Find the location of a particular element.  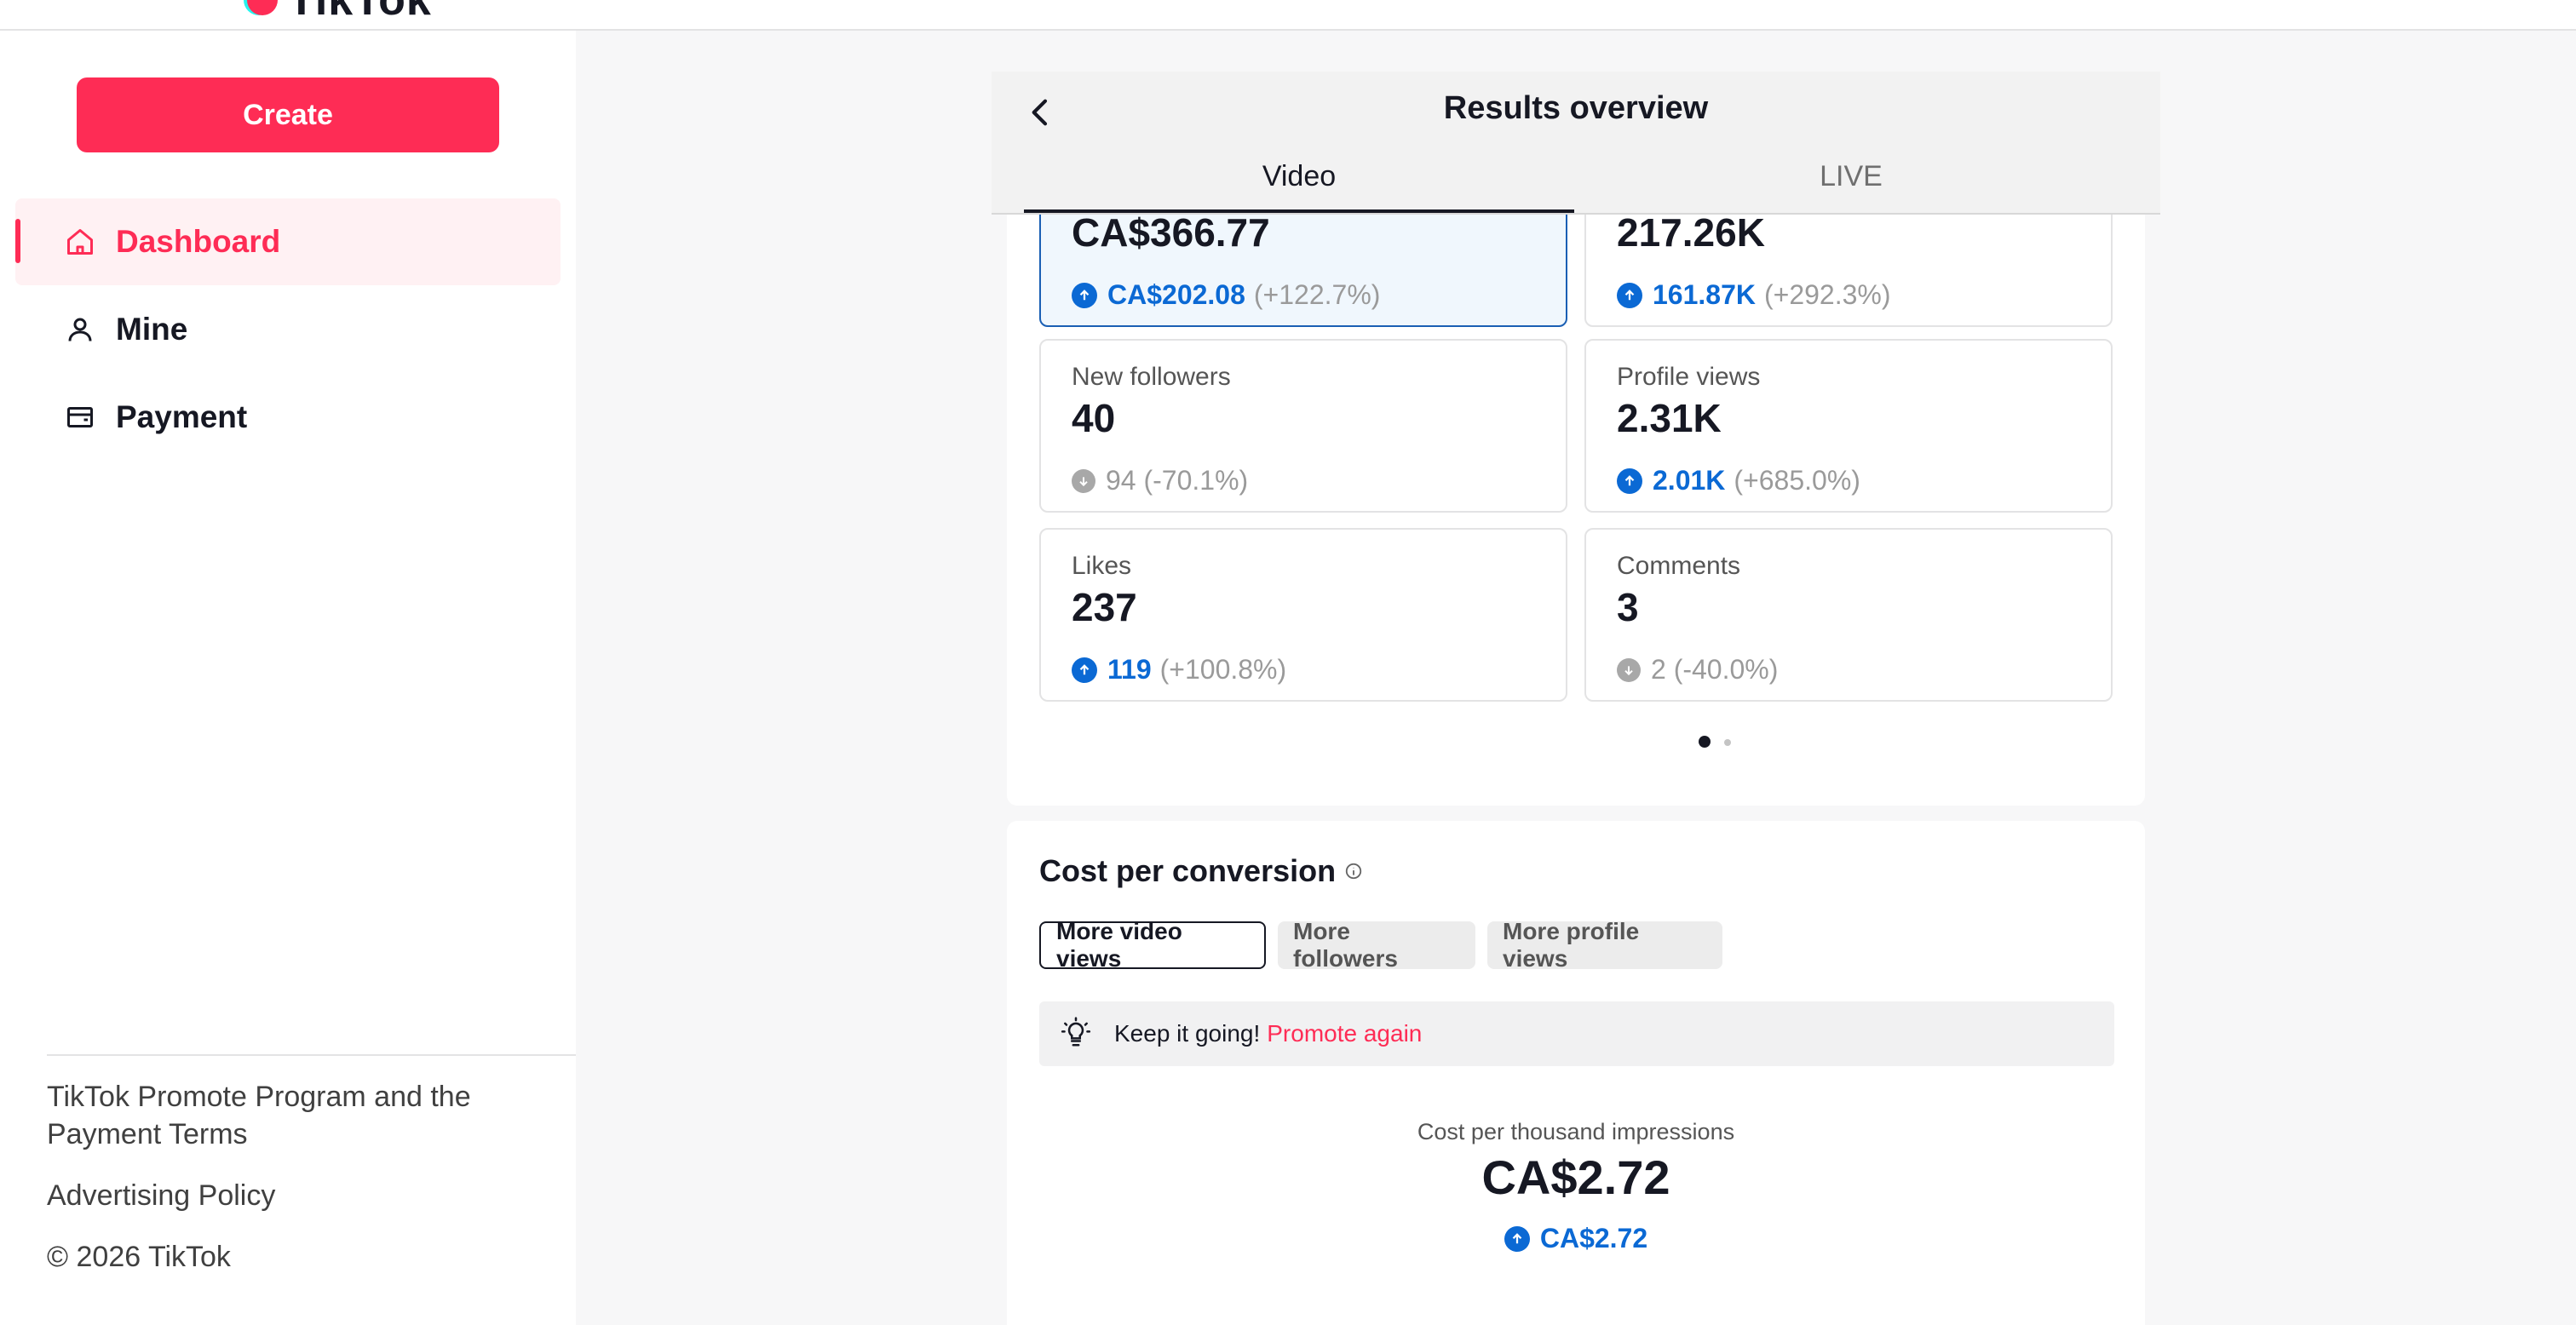

change-percent: (+100.8%) is located at coordinates (1223, 669).